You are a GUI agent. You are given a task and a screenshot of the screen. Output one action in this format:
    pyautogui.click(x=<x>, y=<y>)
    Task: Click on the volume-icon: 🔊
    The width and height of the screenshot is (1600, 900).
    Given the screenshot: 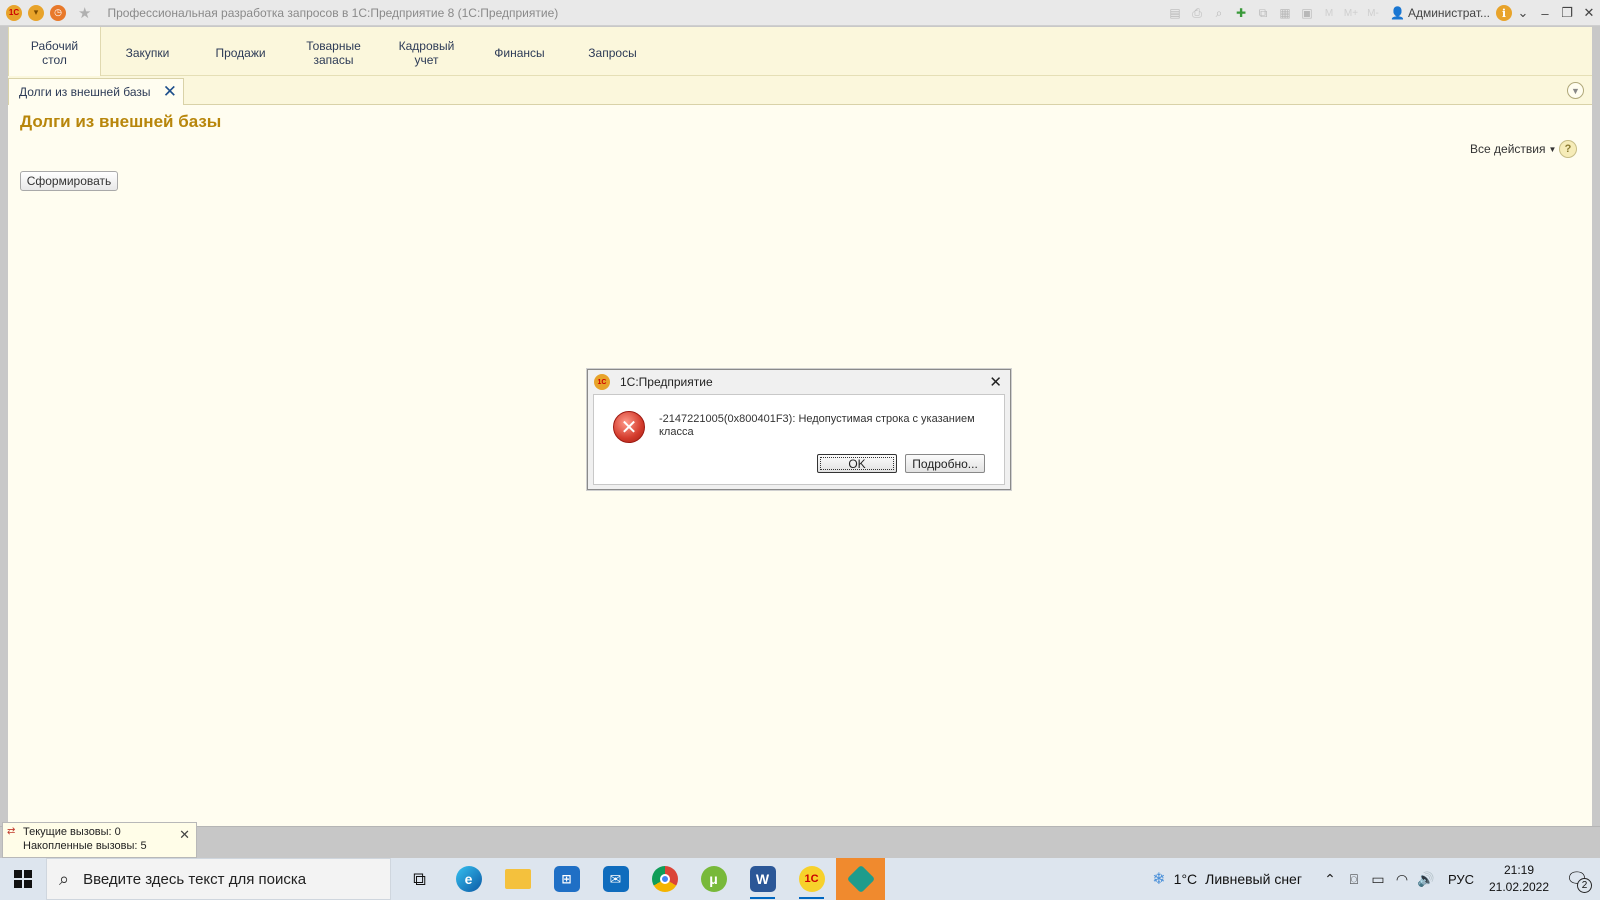 What is the action you would take?
    pyautogui.click(x=1426, y=879)
    